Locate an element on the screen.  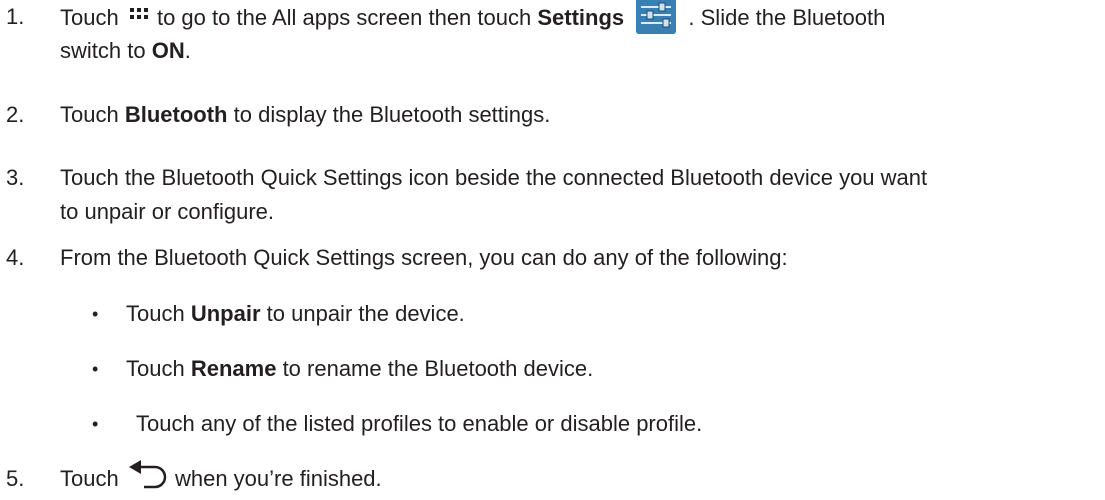
step-number: 3. is located at coordinates (15, 177).